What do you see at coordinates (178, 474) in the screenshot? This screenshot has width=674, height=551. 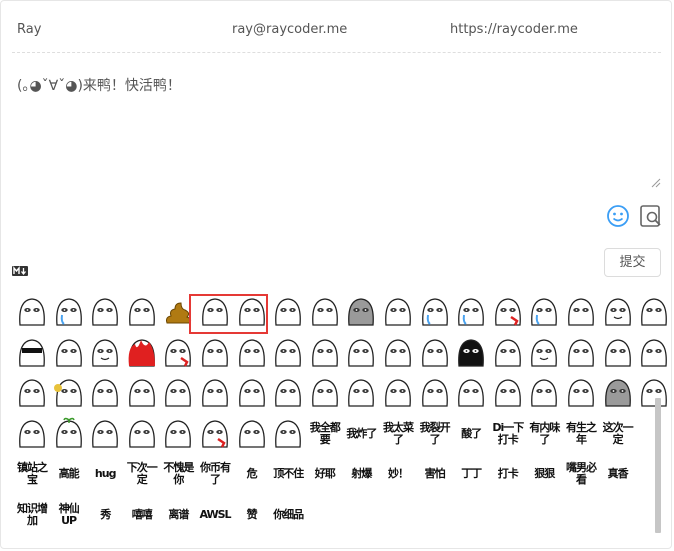 I see `emoji-sticker-text: 不愧是你` at bounding box center [178, 474].